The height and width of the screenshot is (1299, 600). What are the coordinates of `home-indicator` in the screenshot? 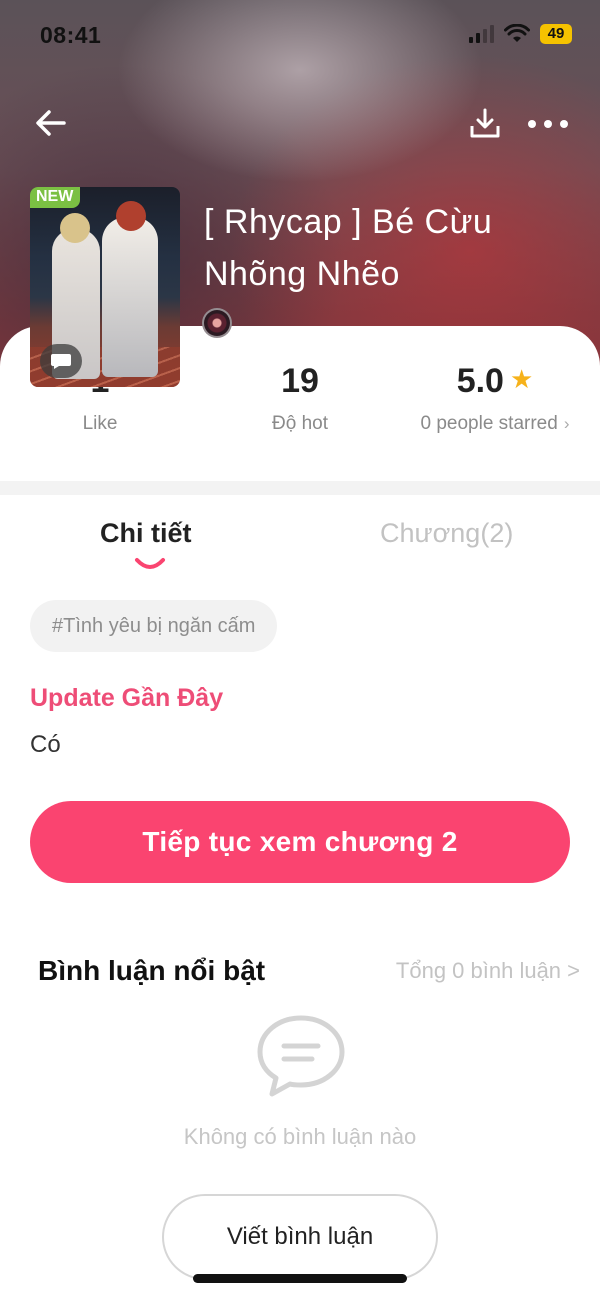 It's located at (300, 1278).